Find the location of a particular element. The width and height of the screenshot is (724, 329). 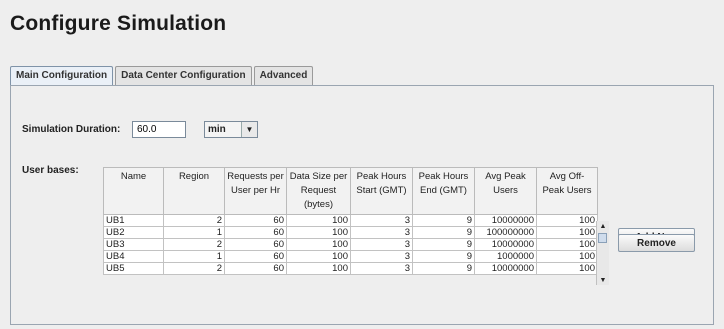

simulation-duration-label: Simulation Duration: is located at coordinates (71, 129).